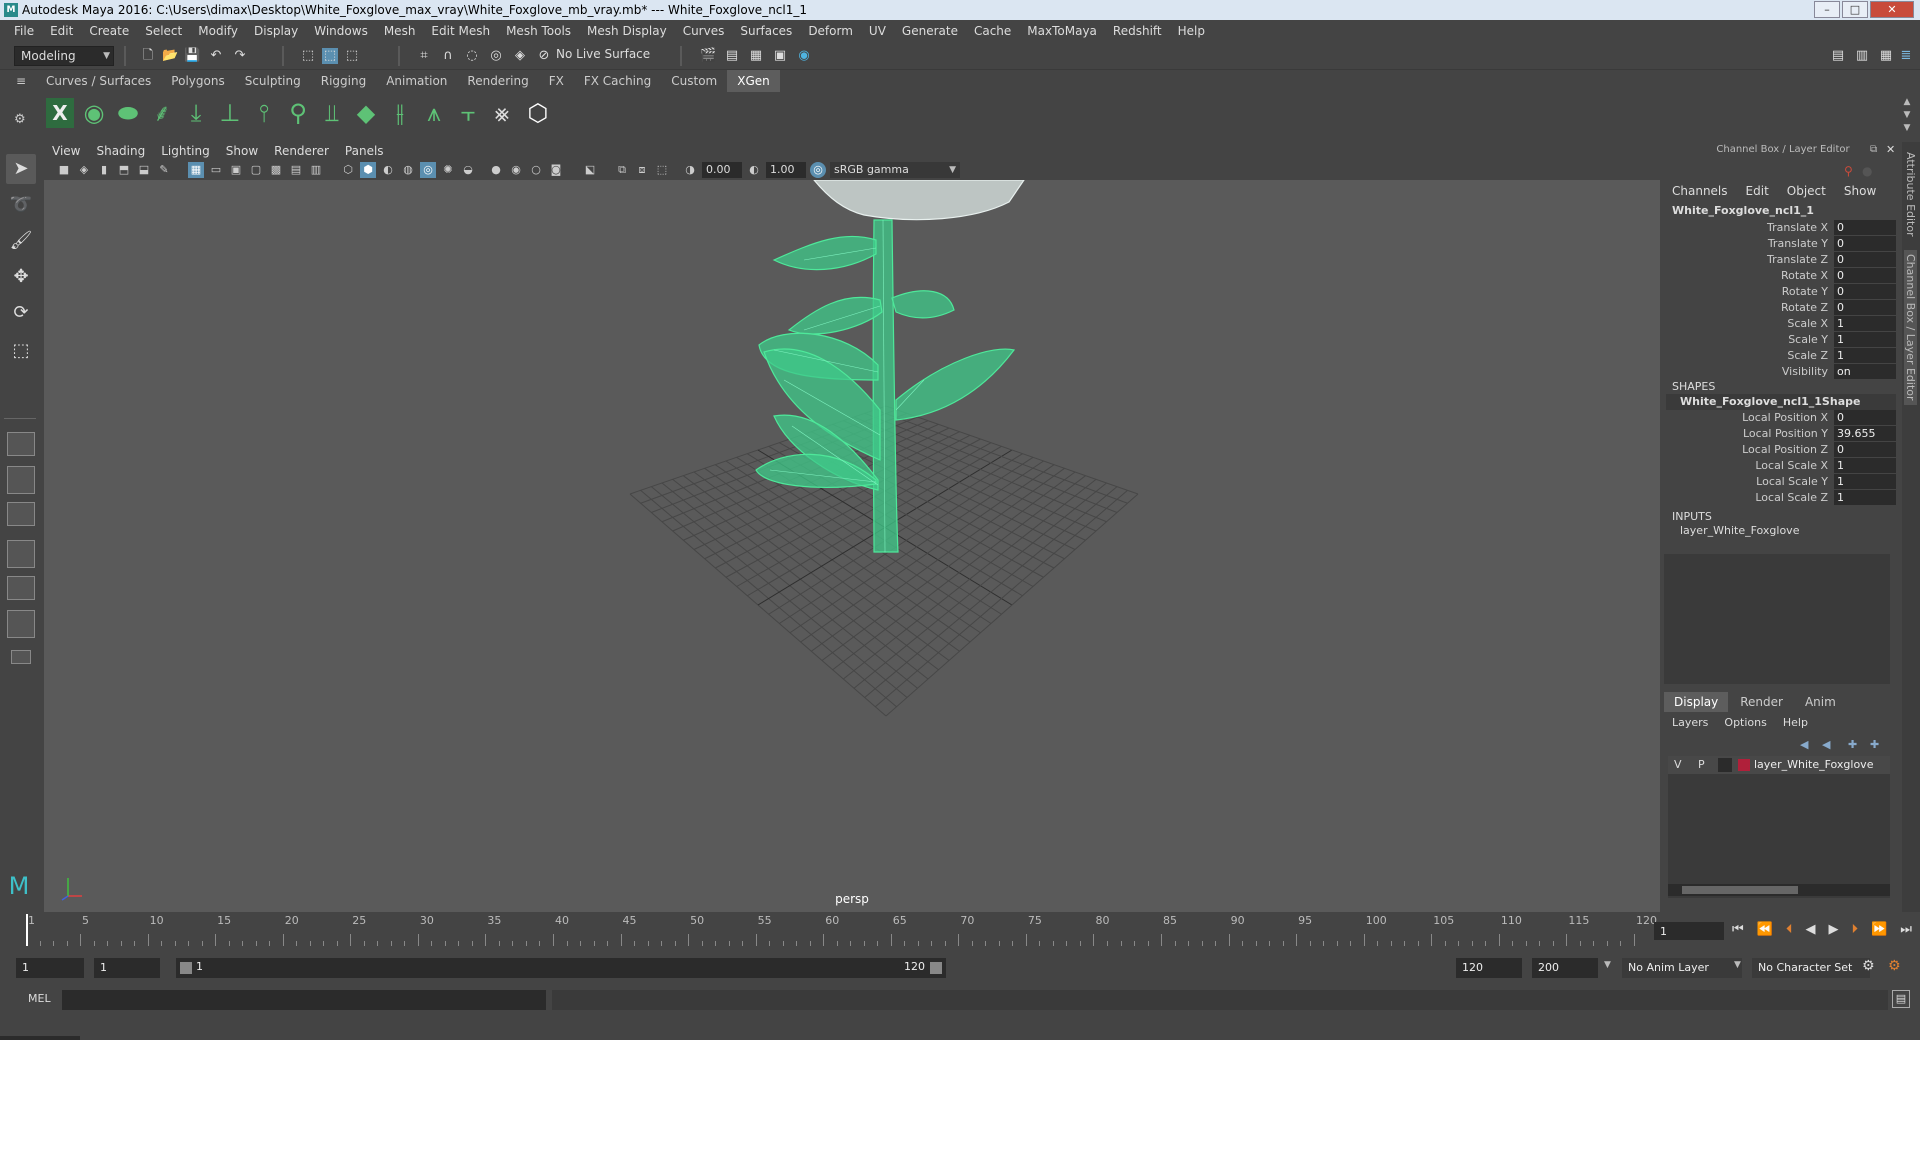 The width and height of the screenshot is (1920, 1158). What do you see at coordinates (185, 151) in the screenshot?
I see `viewport-menu-lighting: Lighting` at bounding box center [185, 151].